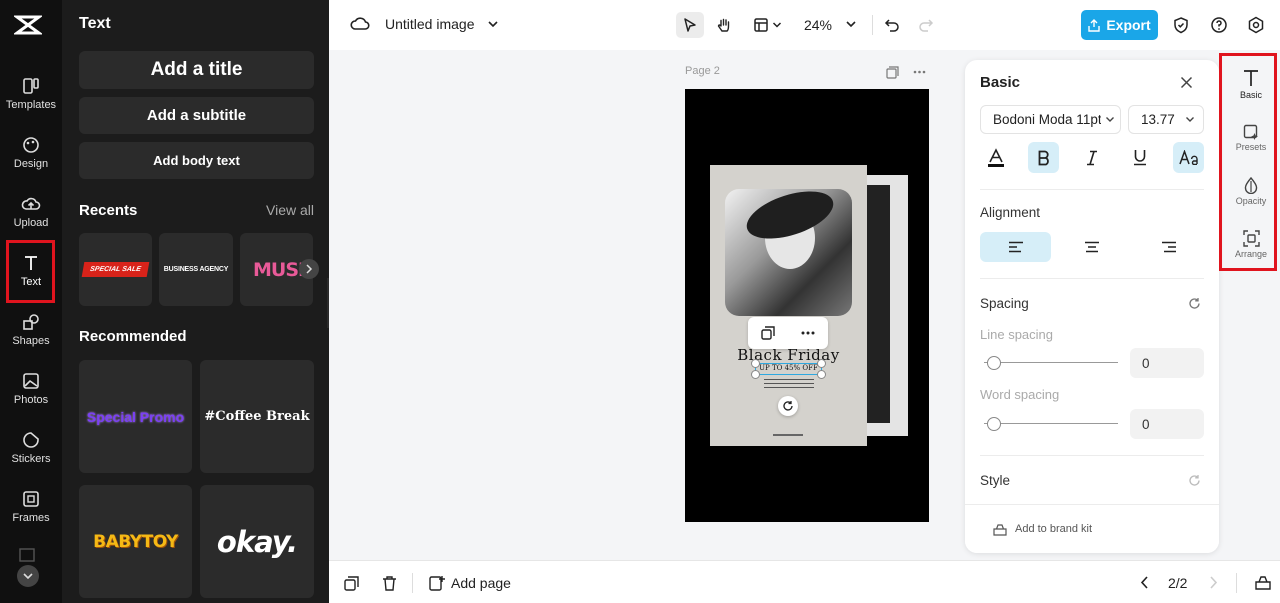 This screenshot has height=603, width=1280. What do you see at coordinates (1251, 238) in the screenshot?
I see `arrange-icon` at bounding box center [1251, 238].